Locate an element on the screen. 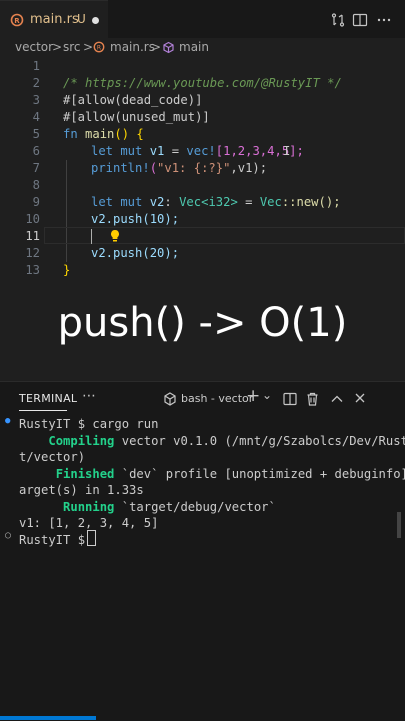 The height and width of the screenshot is (721, 405). panel-close-icon is located at coordinates (360, 399).